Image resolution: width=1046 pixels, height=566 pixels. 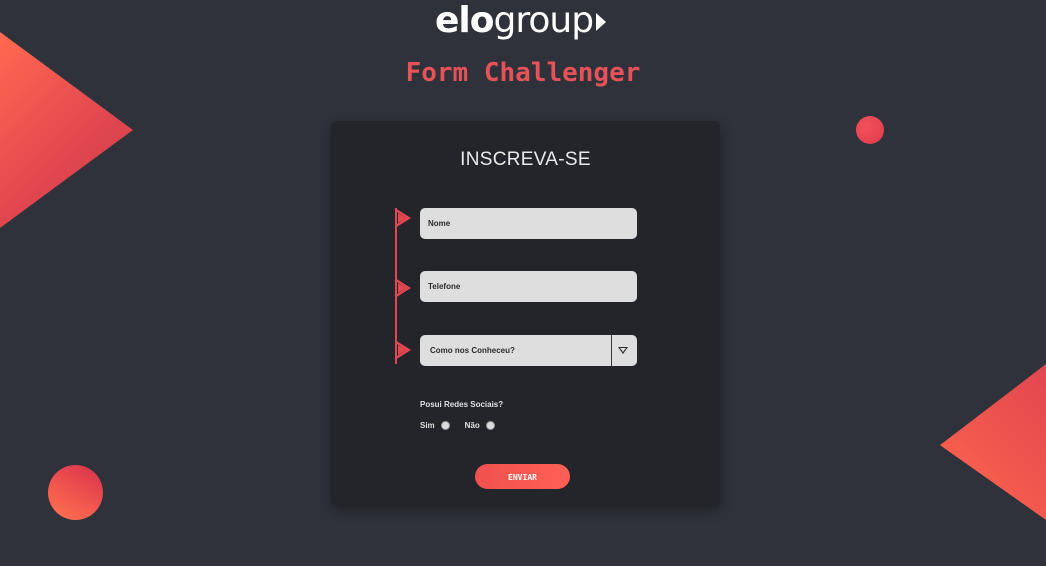 What do you see at coordinates (427, 425) in the screenshot?
I see `radio-label-sim: Sim` at bounding box center [427, 425].